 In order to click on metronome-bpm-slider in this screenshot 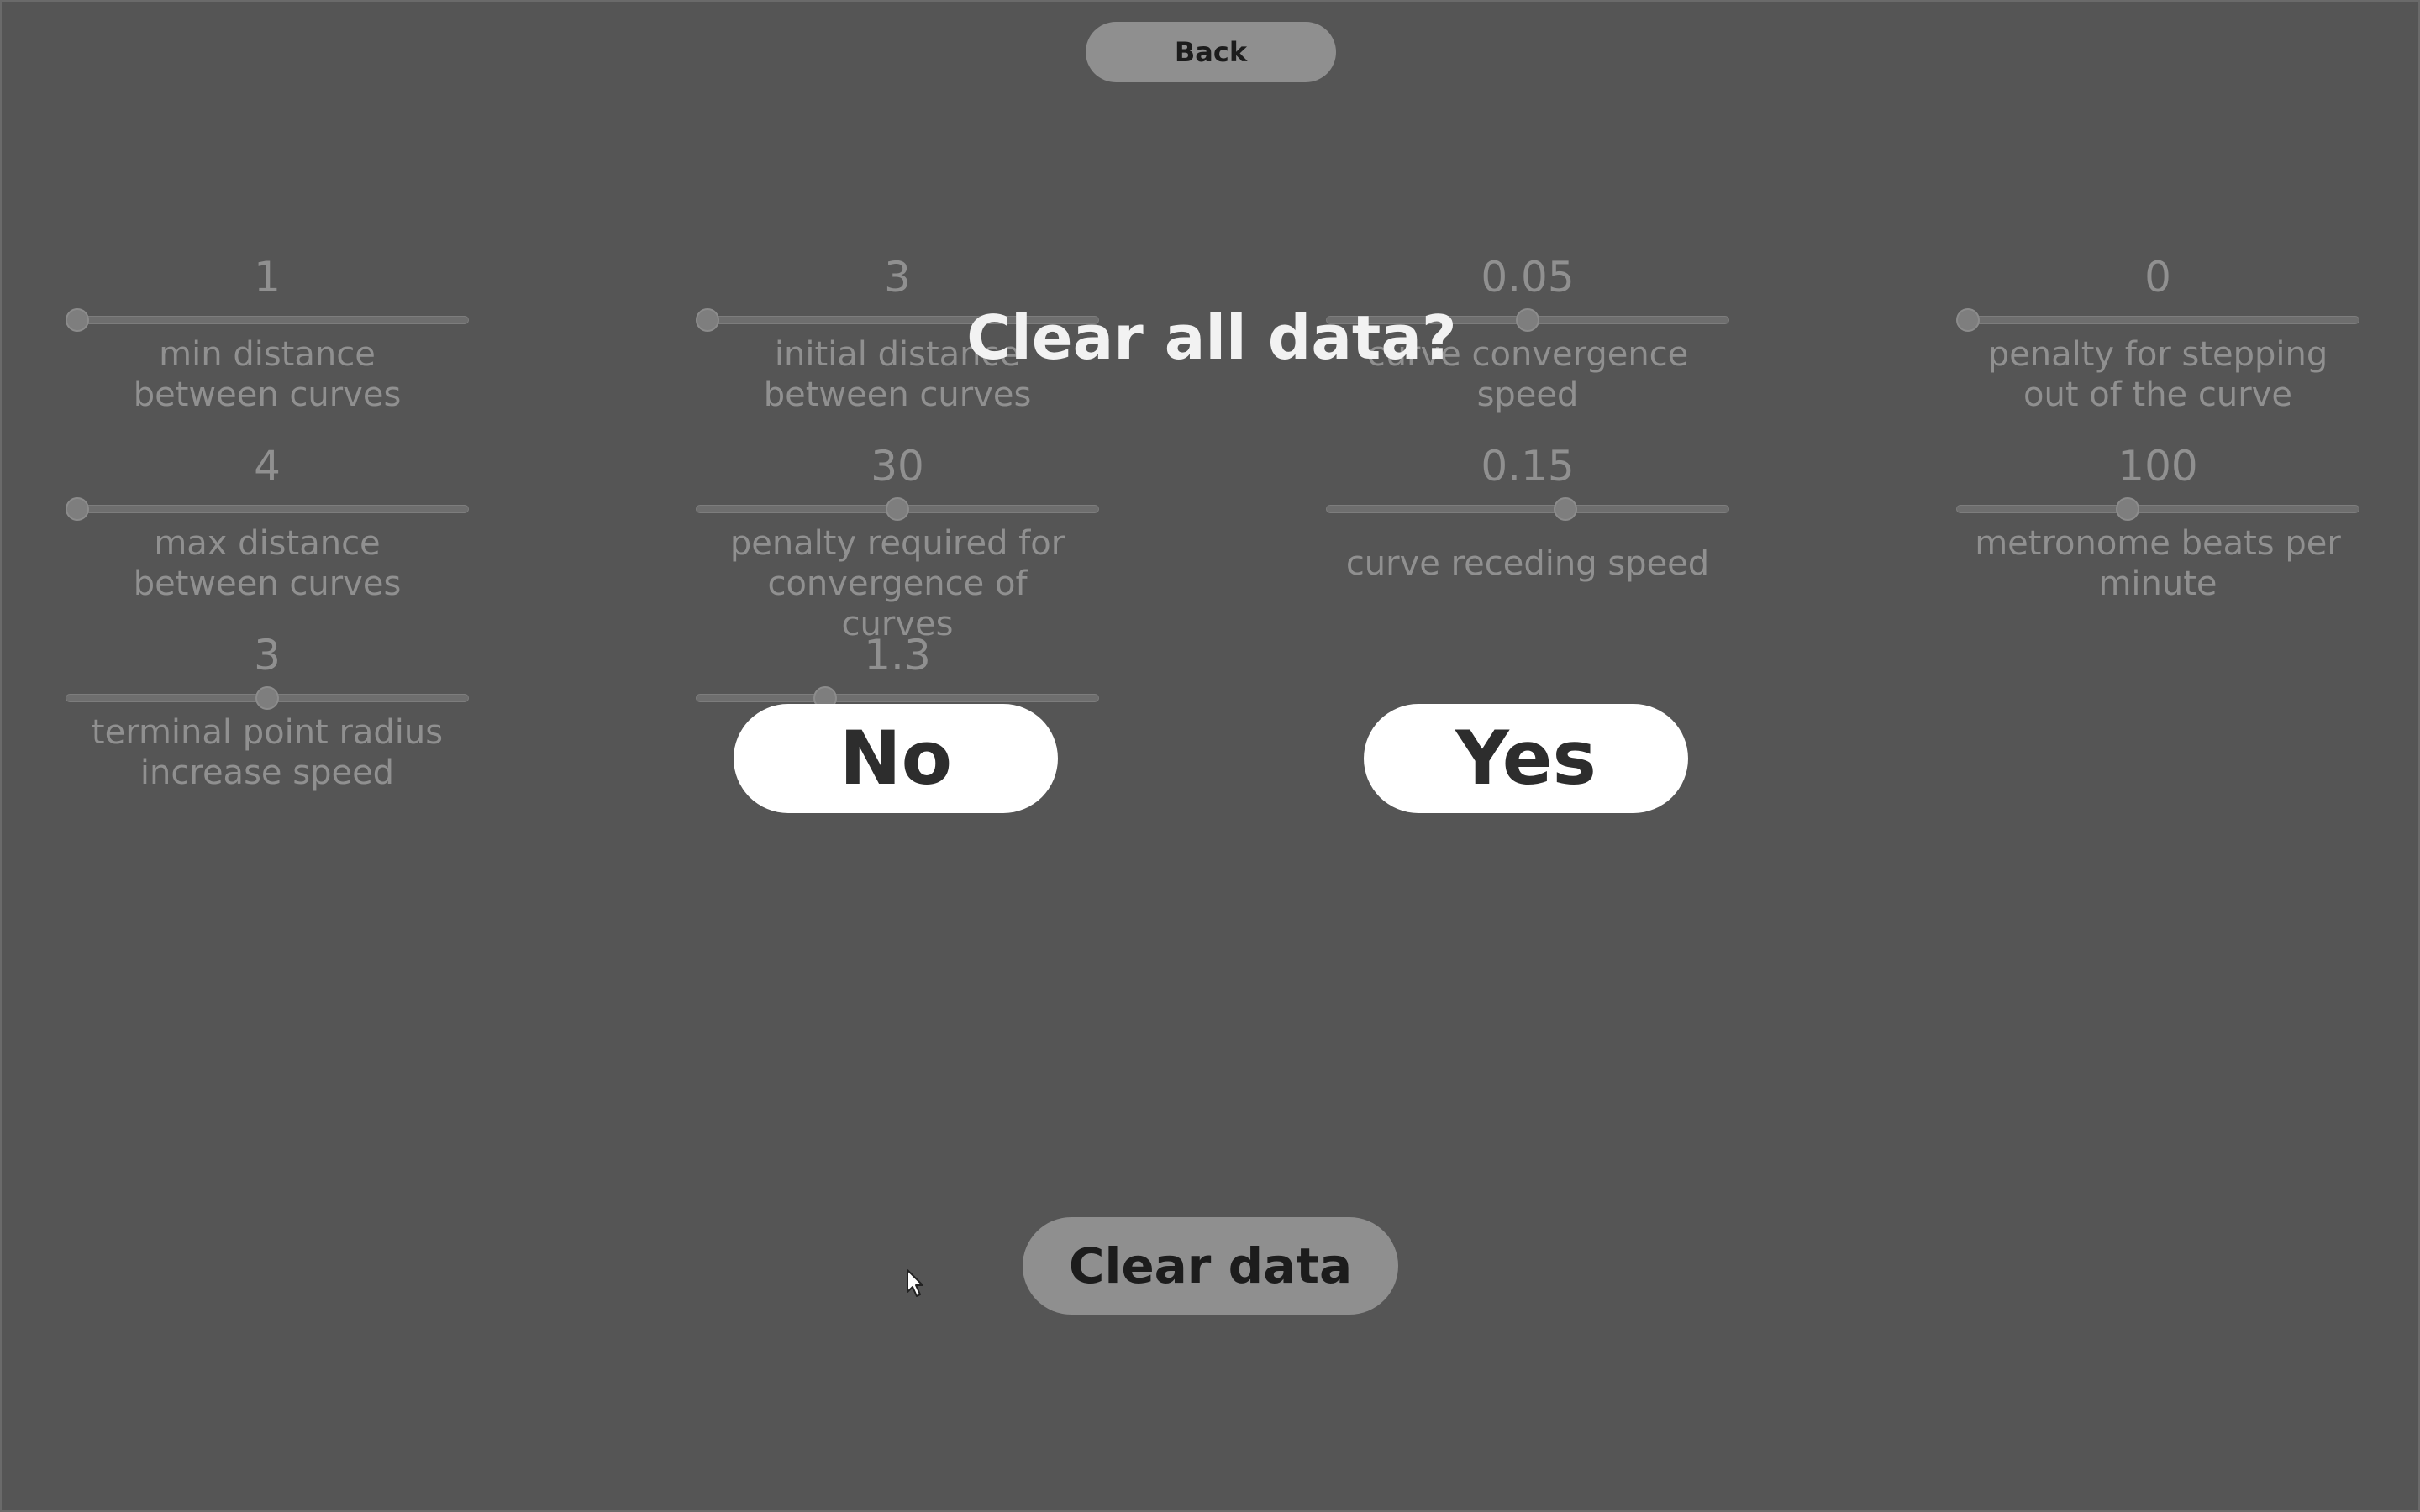, I will do `click(2158, 509)`.